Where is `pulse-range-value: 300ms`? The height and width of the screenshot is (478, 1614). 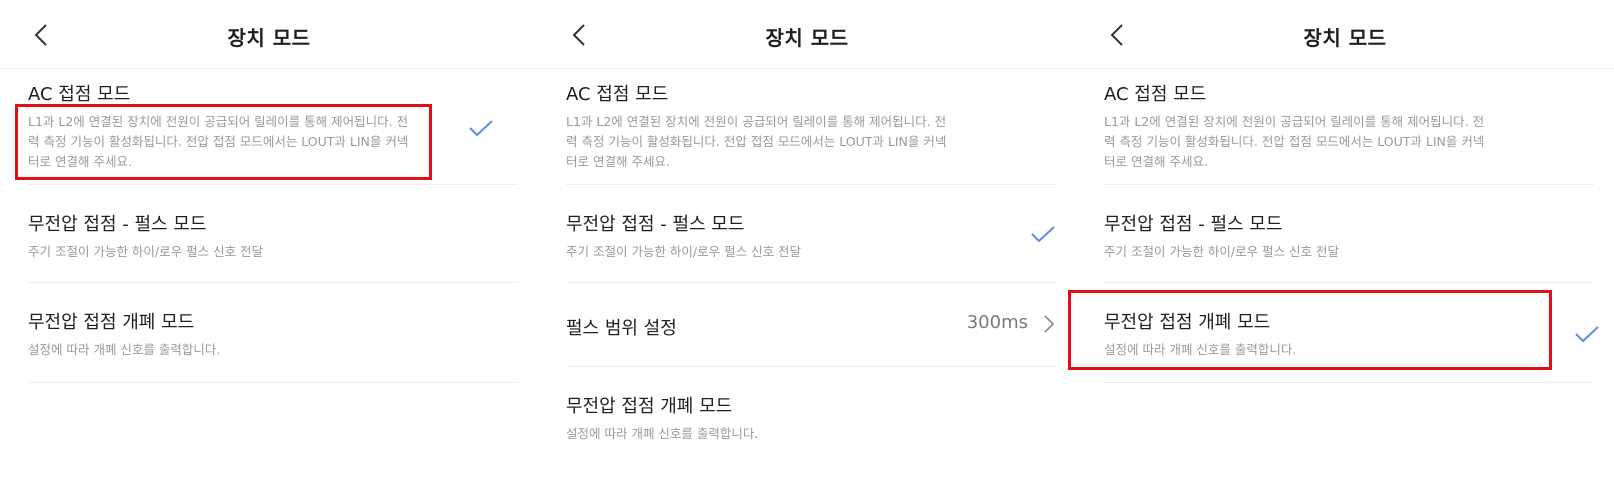
pulse-range-value: 300ms is located at coordinates (997, 322).